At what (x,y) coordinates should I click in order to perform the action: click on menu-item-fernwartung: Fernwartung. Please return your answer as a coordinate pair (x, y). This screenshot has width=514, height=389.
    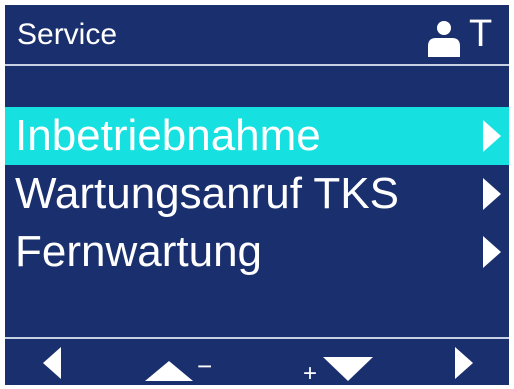
    Looking at the image, I should click on (257, 252).